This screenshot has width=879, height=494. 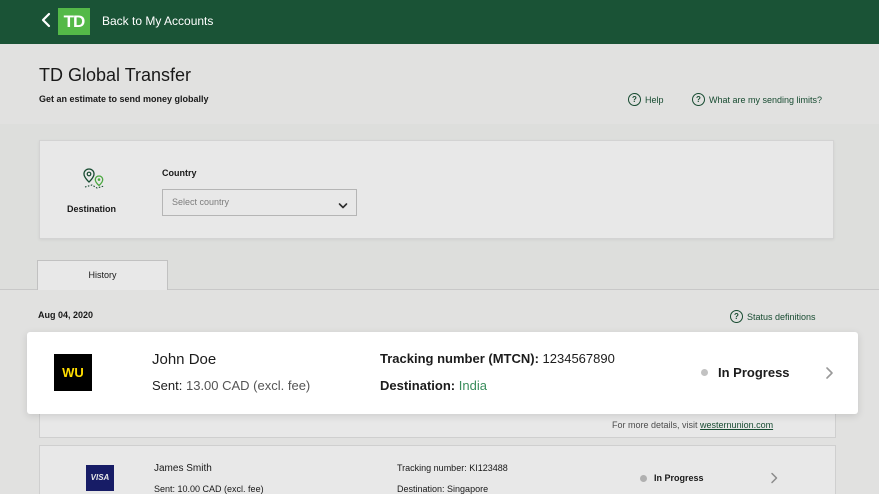 What do you see at coordinates (781, 316) in the screenshot?
I see `status-definitions-label: Status definitions` at bounding box center [781, 316].